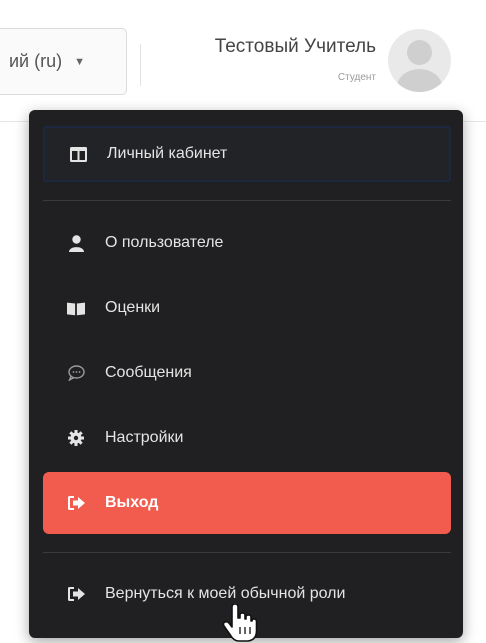 The image size is (486, 643). What do you see at coordinates (247, 154) in the screenshot?
I see `menu-item-dashboard: Личный кабинет` at bounding box center [247, 154].